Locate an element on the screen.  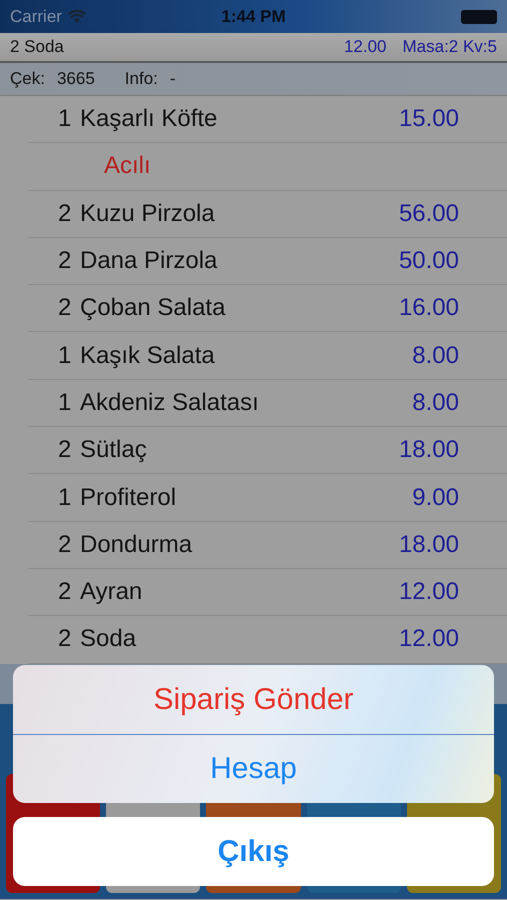
cancel-button: Çıkış is located at coordinates (253, 851).